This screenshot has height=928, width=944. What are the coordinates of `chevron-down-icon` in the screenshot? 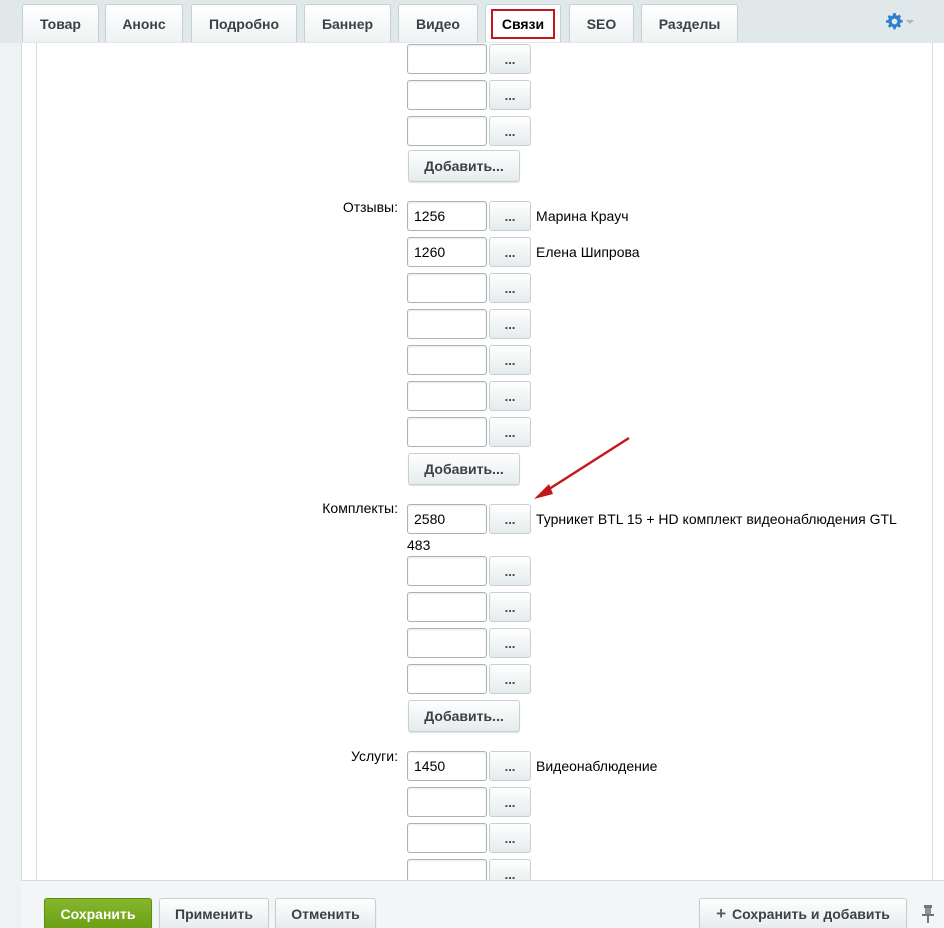 It's located at (910, 22).